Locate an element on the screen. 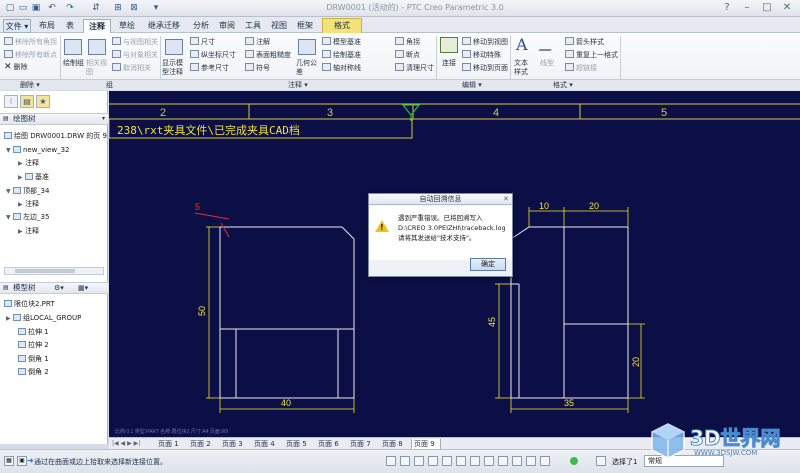 The image size is (800, 473). datum-display-icon is located at coordinates (475, 461).